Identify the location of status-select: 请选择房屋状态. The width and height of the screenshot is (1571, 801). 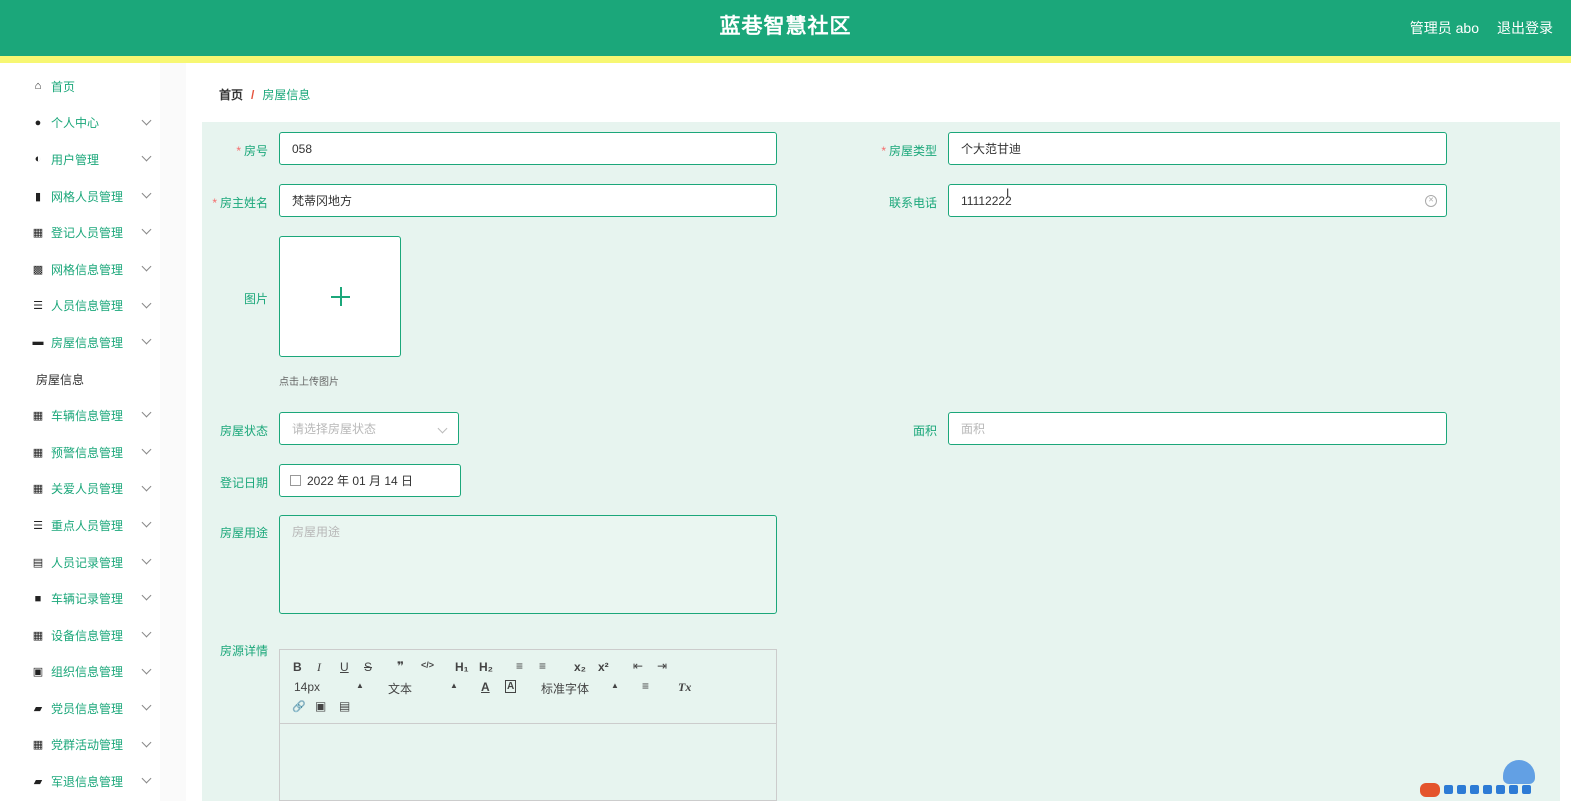
(369, 428).